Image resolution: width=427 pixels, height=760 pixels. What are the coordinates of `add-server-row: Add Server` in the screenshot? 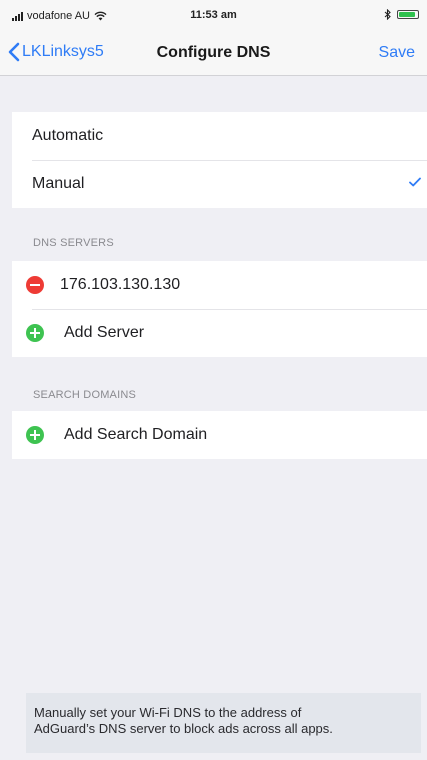 It's located at (219, 333).